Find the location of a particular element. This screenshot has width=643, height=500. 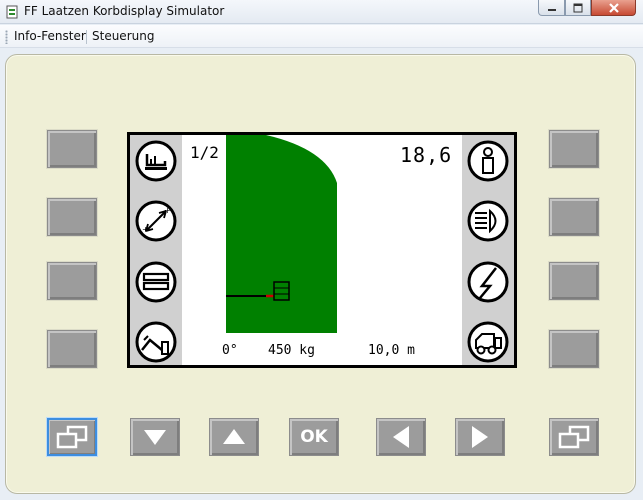

menu-bar: Info-Fenster Steuerung is located at coordinates (321, 36).